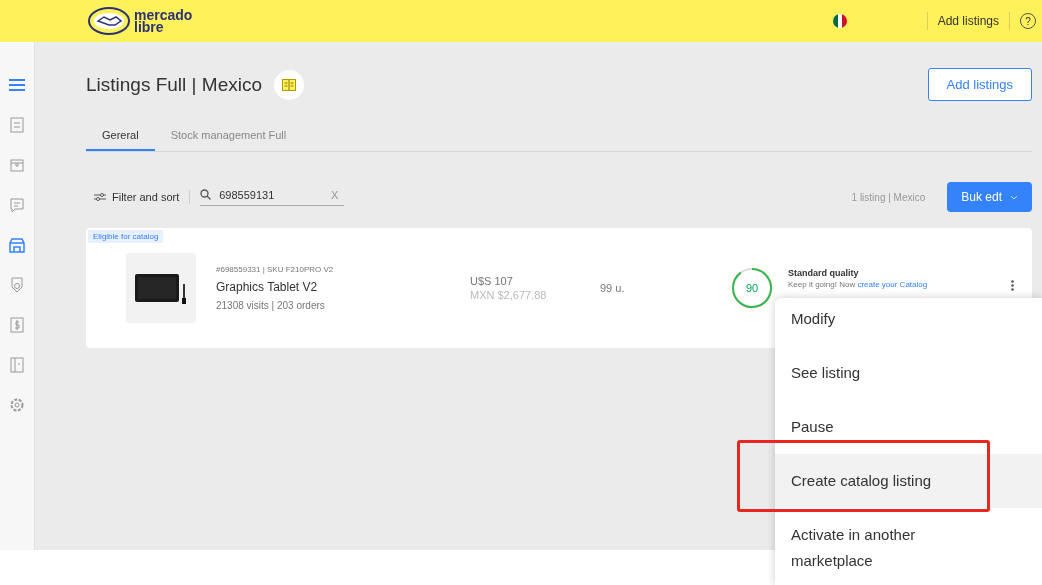 The width and height of the screenshot is (1042, 585). I want to click on menu-item: Modify, so click(908, 322).